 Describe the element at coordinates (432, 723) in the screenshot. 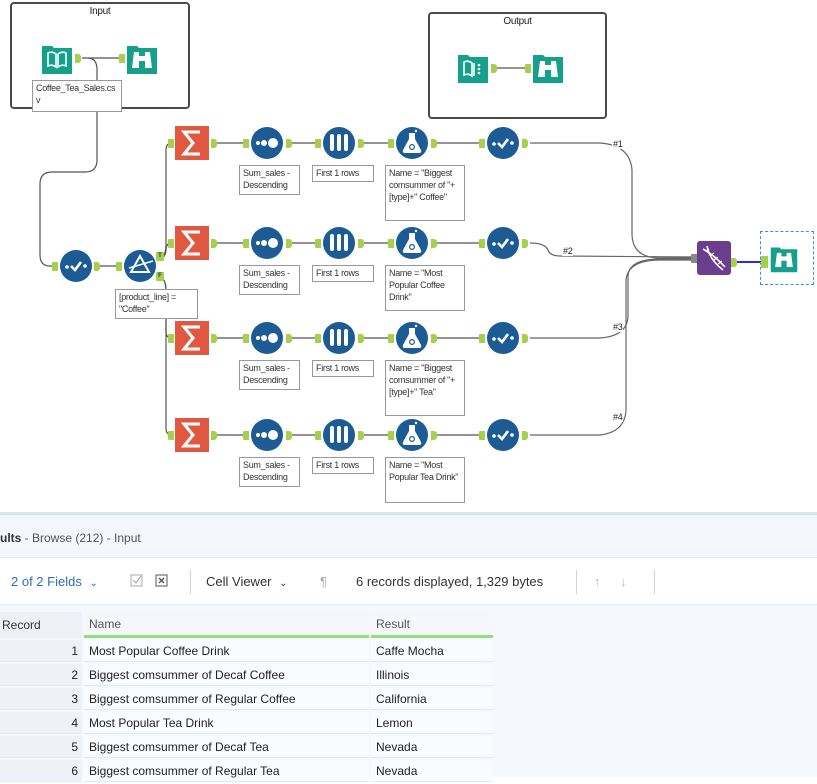

I see `result-cell: Lemon` at that location.